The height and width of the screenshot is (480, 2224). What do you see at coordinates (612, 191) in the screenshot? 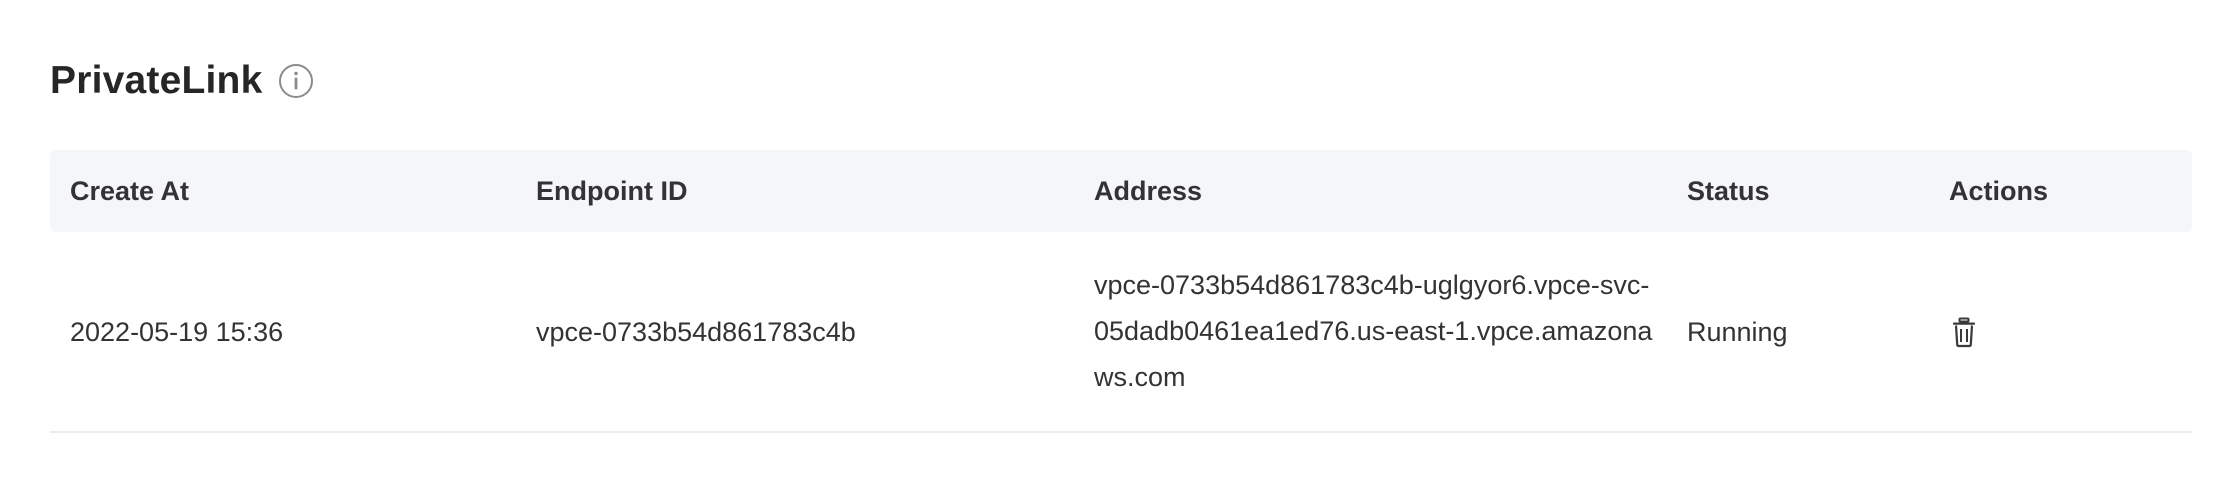
I see `column-header-endpoint-id: Endpoint ID` at bounding box center [612, 191].